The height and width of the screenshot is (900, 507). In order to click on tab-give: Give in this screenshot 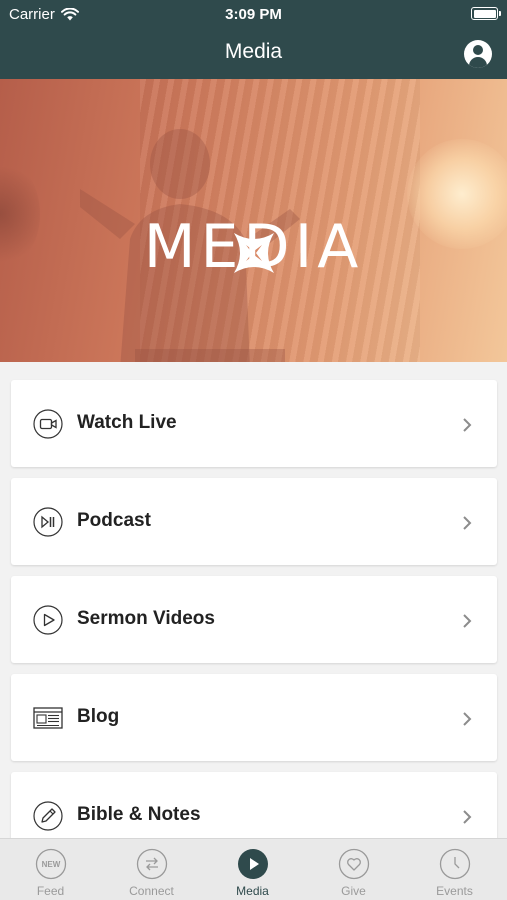, I will do `click(353, 869)`.